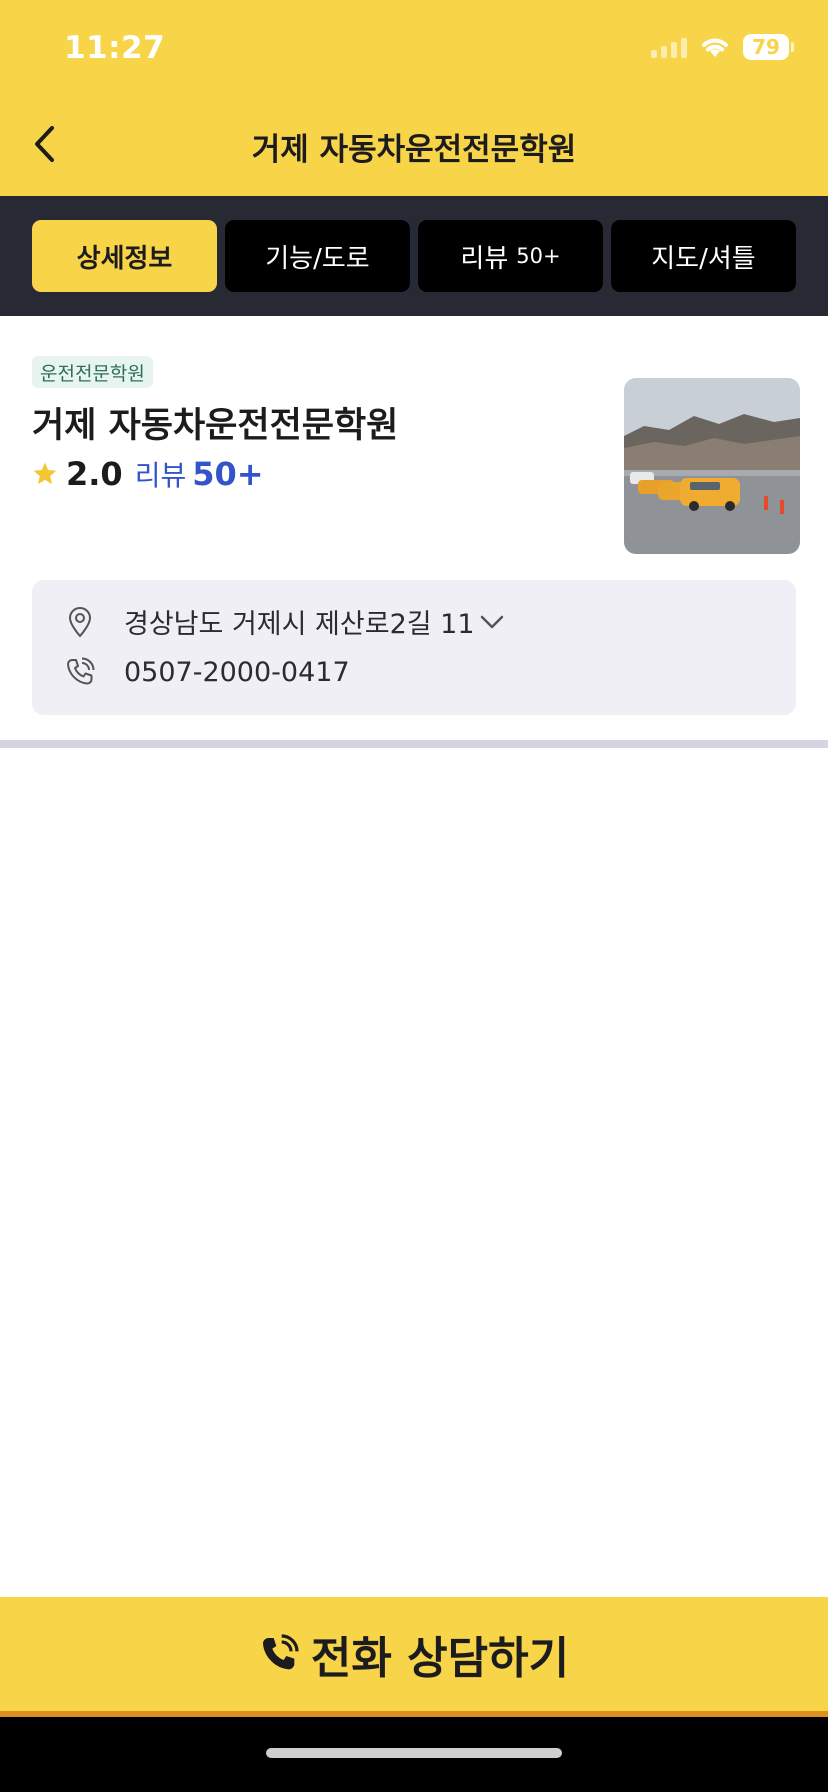 This screenshot has height=1792, width=828. I want to click on tab-bar: 상세정보 기능/도로 리뷰 50+ 지도/셔틀, so click(414, 256).